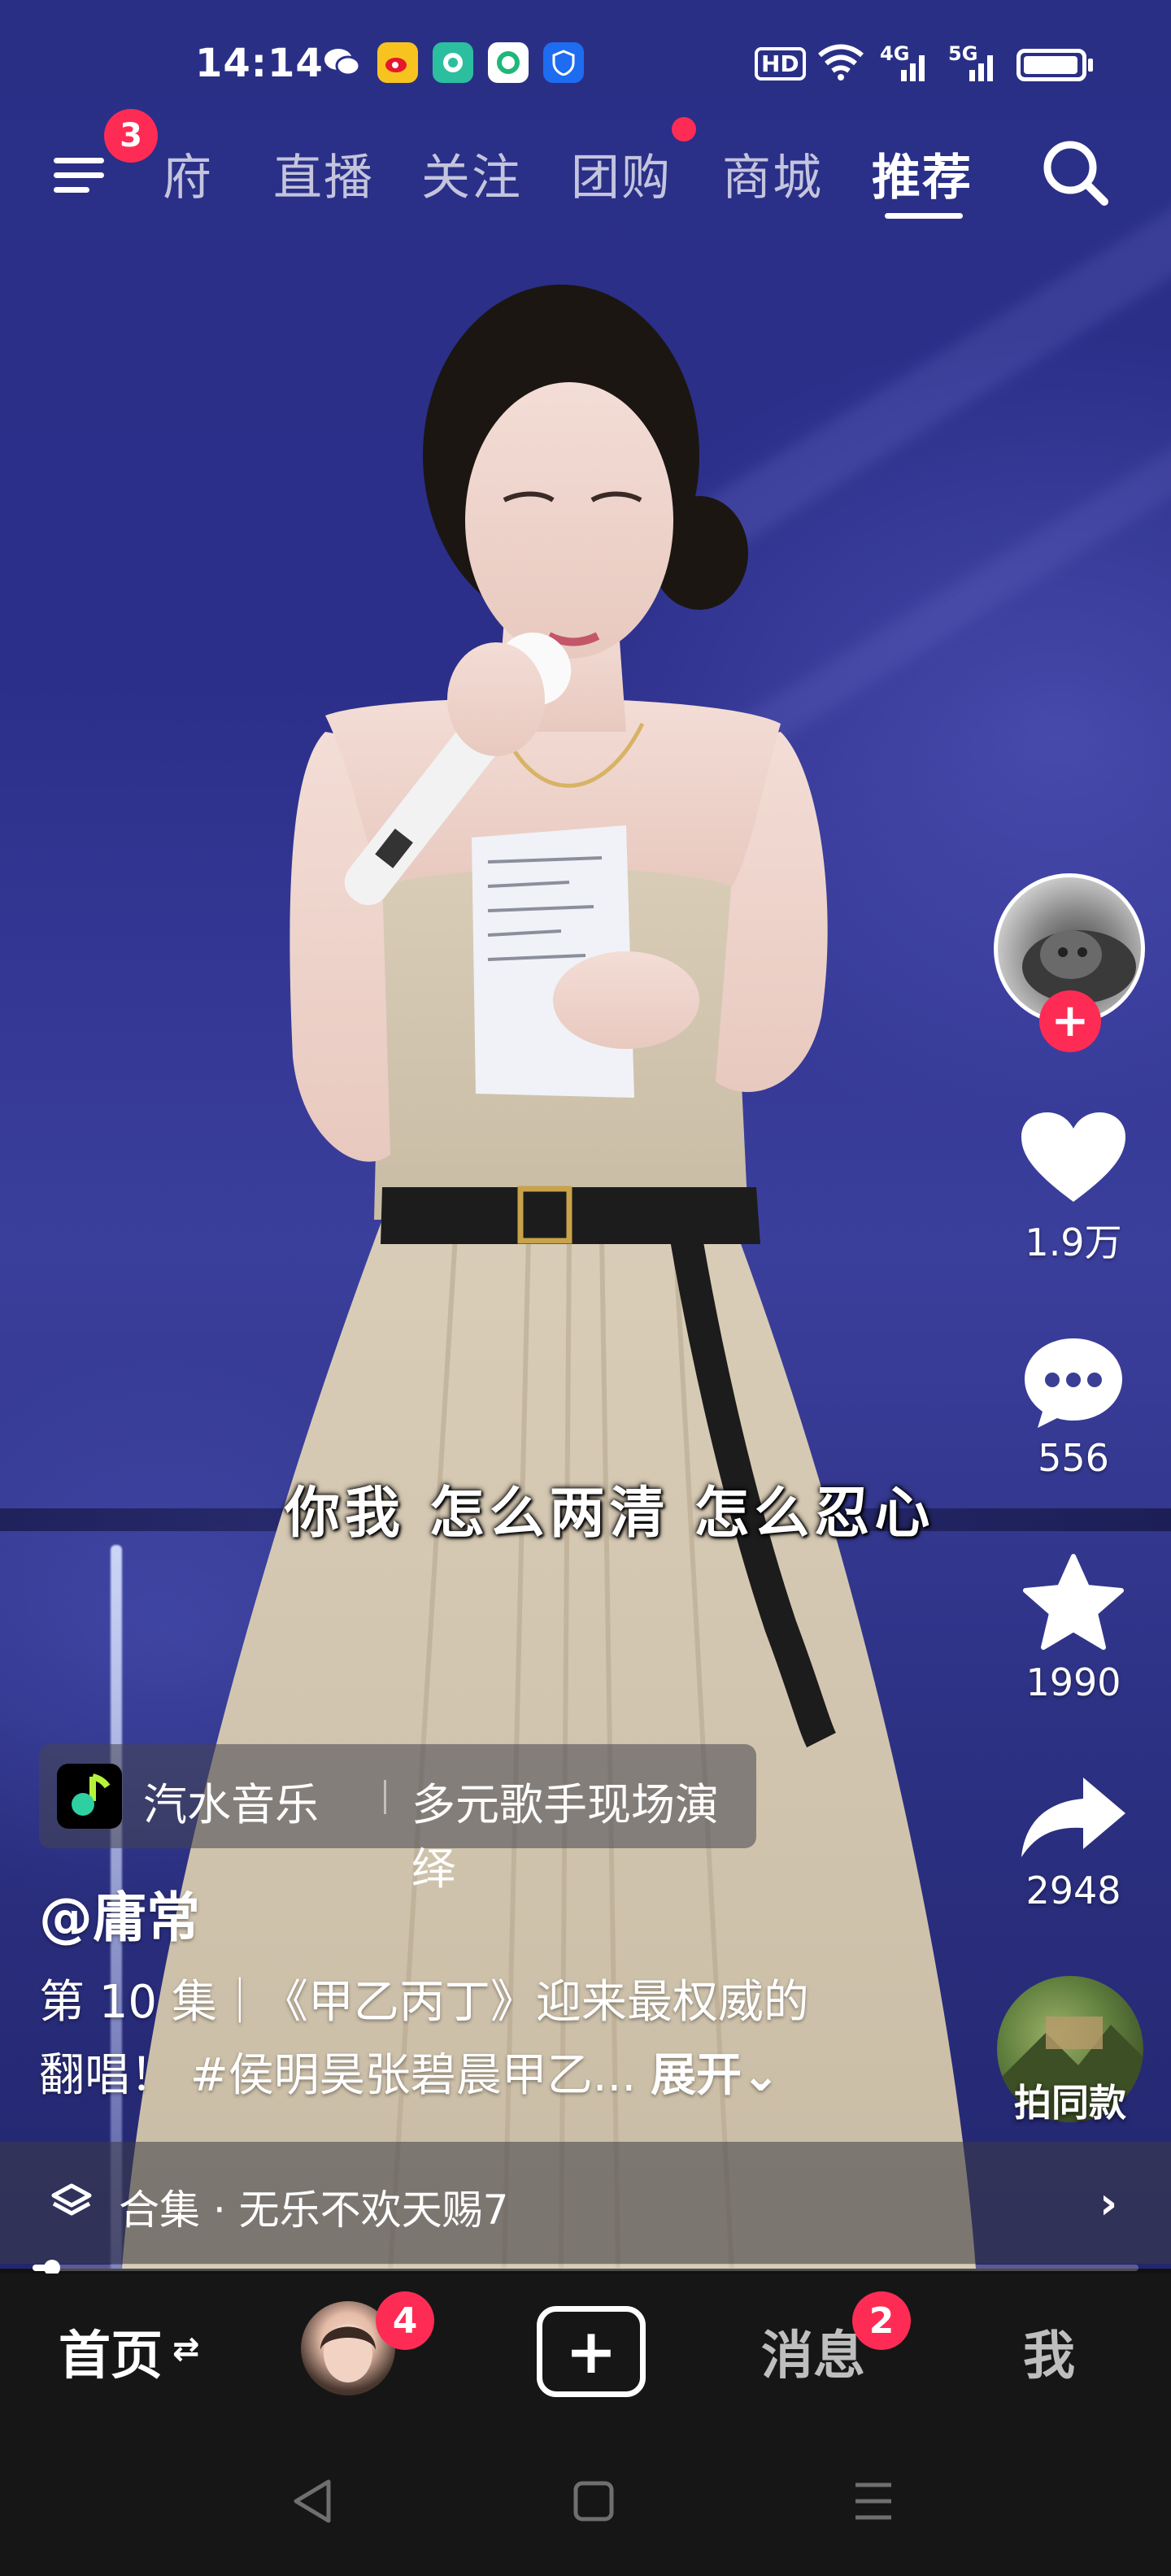  Describe the element at coordinates (1070, 2100) in the screenshot. I see `same-style-label: 拍同款` at that location.